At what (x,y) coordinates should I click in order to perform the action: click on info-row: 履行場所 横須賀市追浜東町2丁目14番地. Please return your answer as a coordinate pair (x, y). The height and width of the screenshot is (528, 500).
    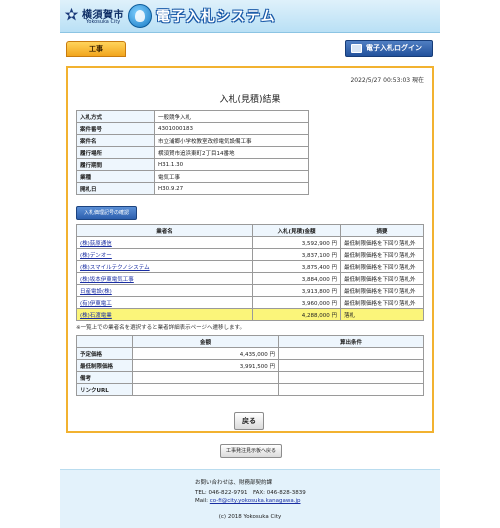
    Looking at the image, I should click on (192, 152).